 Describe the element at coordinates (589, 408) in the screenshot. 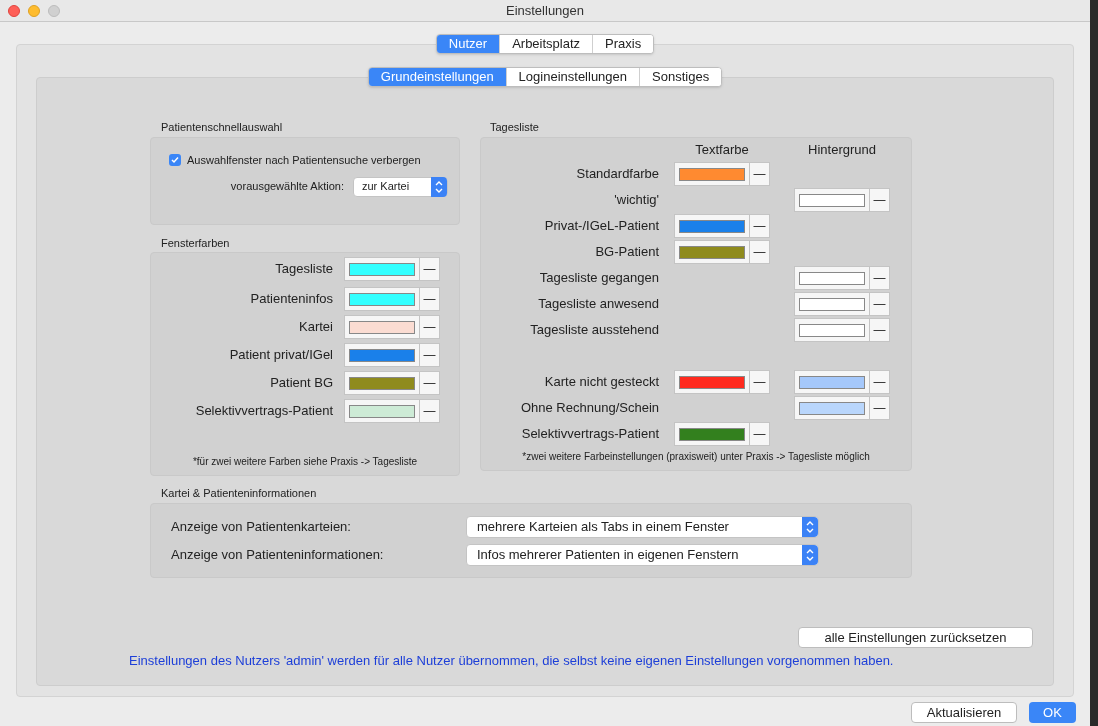

I see `color-label: Ohne Rechnung/Schein` at that location.